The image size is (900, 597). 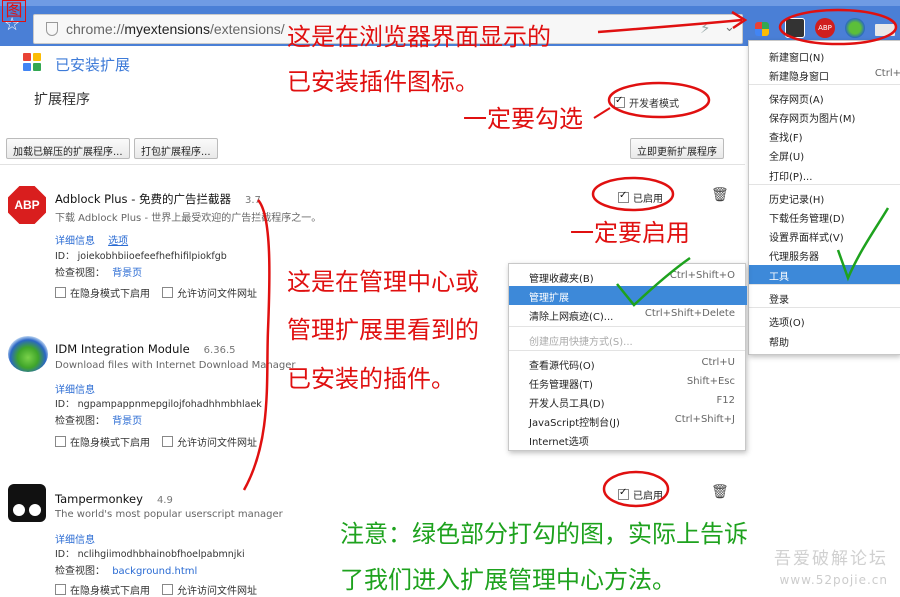 What do you see at coordinates (33, 63) in the screenshot?
I see `extensions-logo-icon` at bounding box center [33, 63].